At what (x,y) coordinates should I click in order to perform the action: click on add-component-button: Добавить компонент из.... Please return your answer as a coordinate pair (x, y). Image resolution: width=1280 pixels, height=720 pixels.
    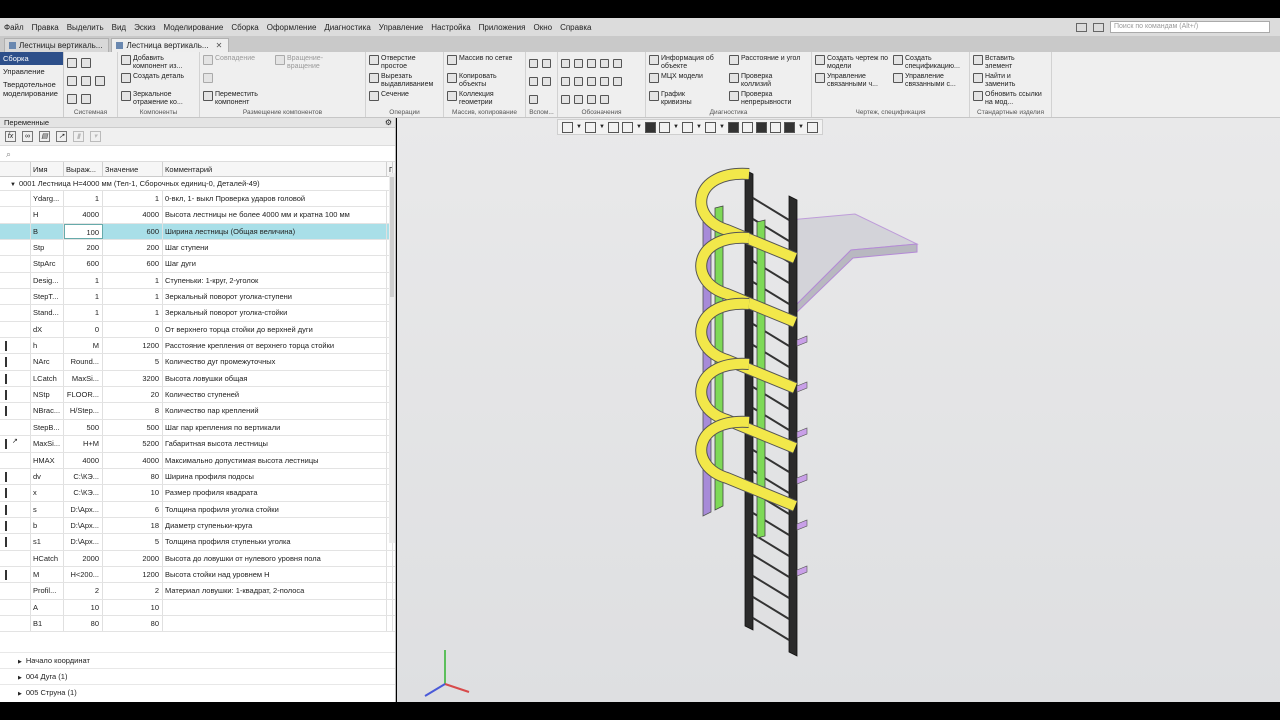
    Looking at the image, I should click on (158, 63).